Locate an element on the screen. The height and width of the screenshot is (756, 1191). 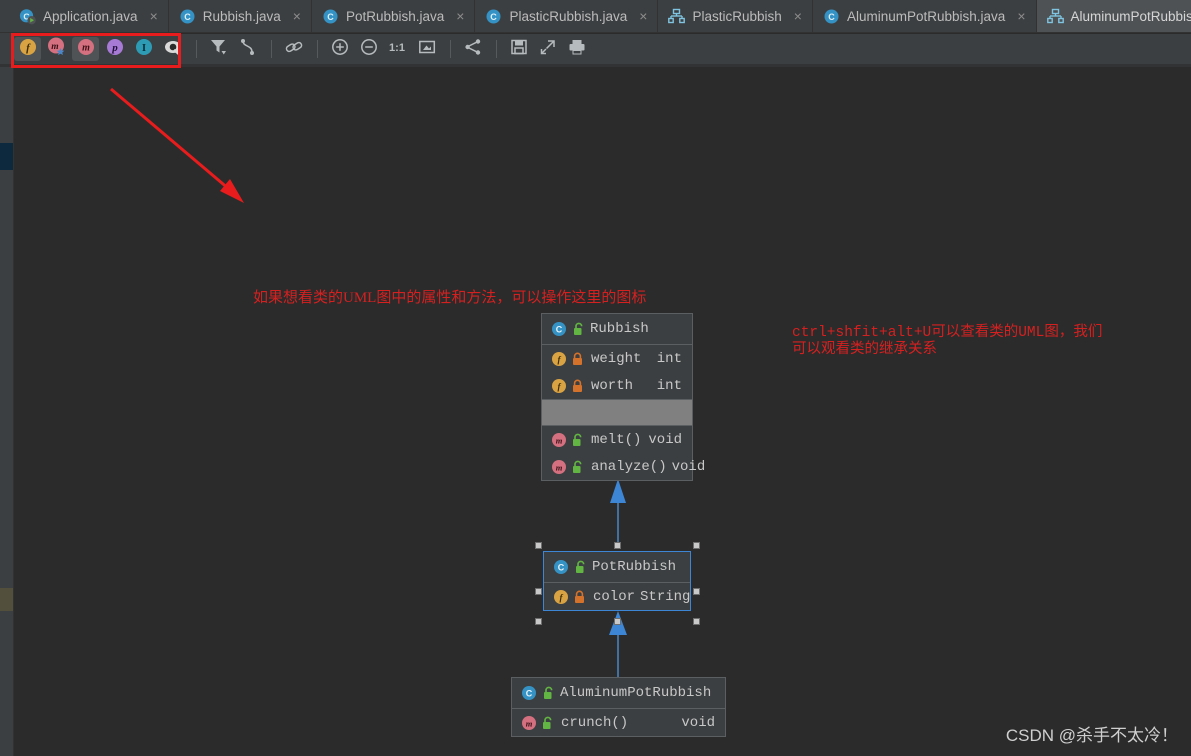
tab-label: Application.java is located at coordinates (90, 16).